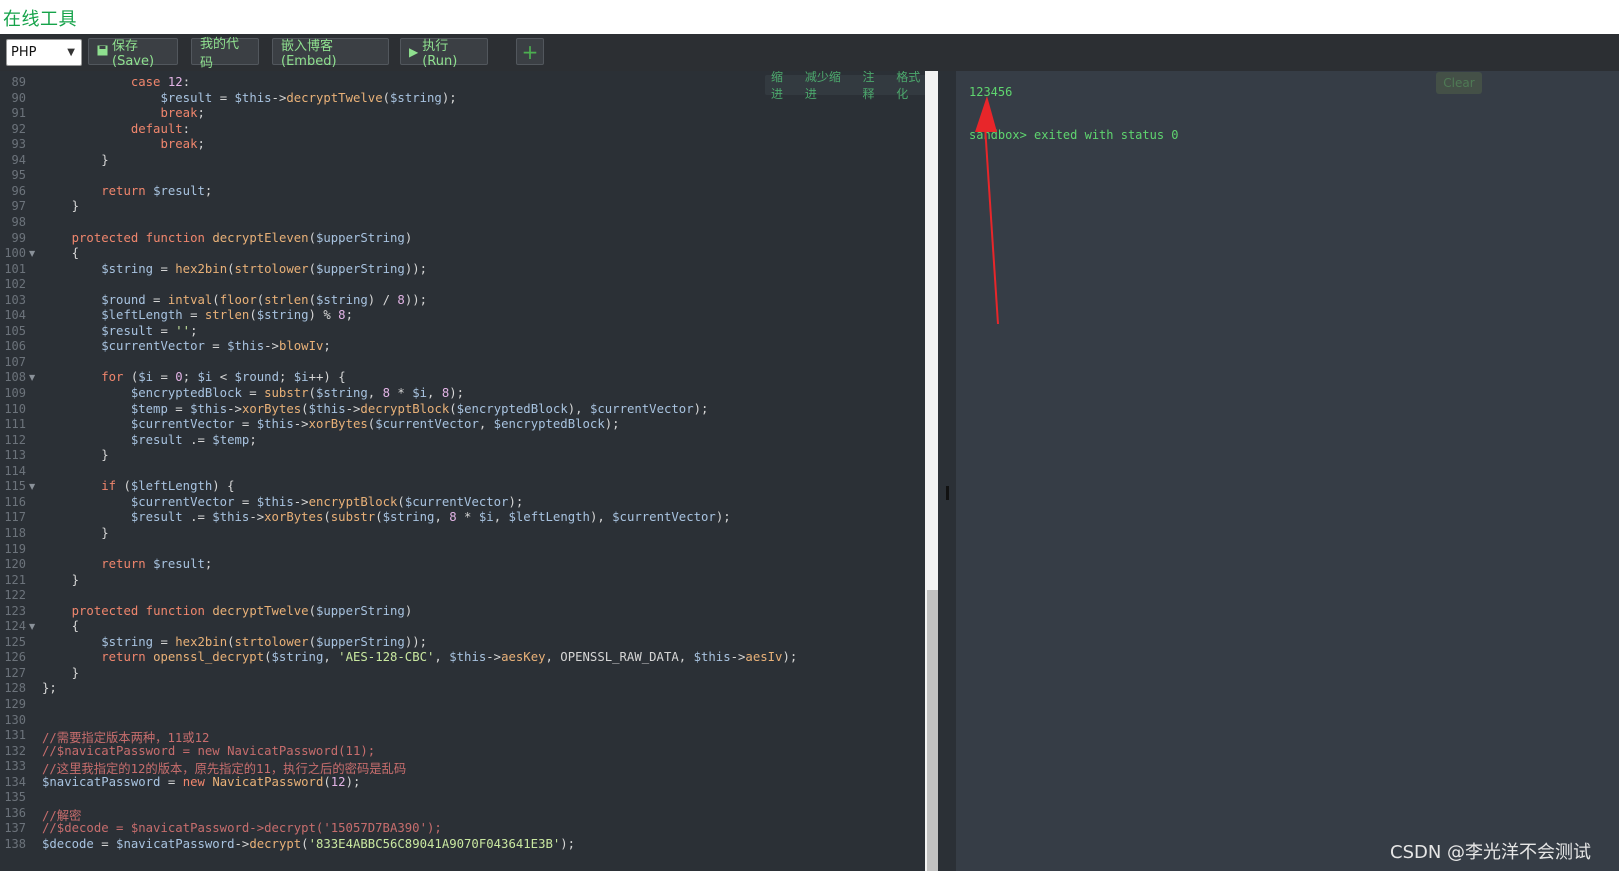  Describe the element at coordinates (44, 52) in the screenshot. I see `language-select: PHP ▼` at that location.